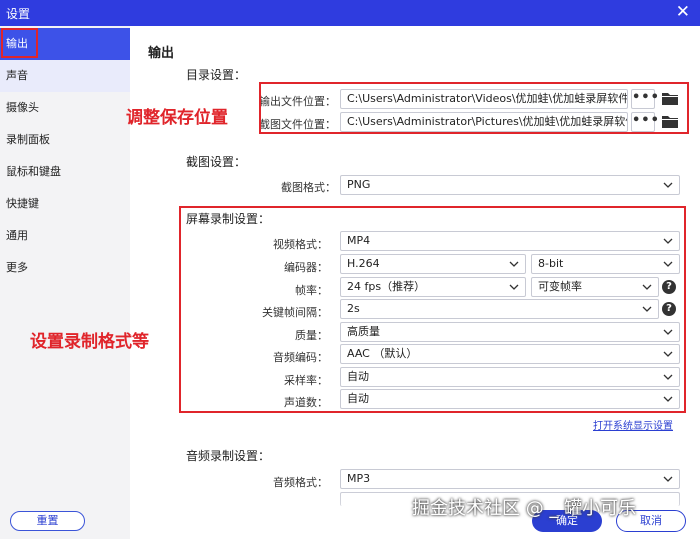 The width and height of the screenshot is (700, 539). Describe the element at coordinates (645, 122) in the screenshot. I see `browse-screenshot-button: •••` at that location.